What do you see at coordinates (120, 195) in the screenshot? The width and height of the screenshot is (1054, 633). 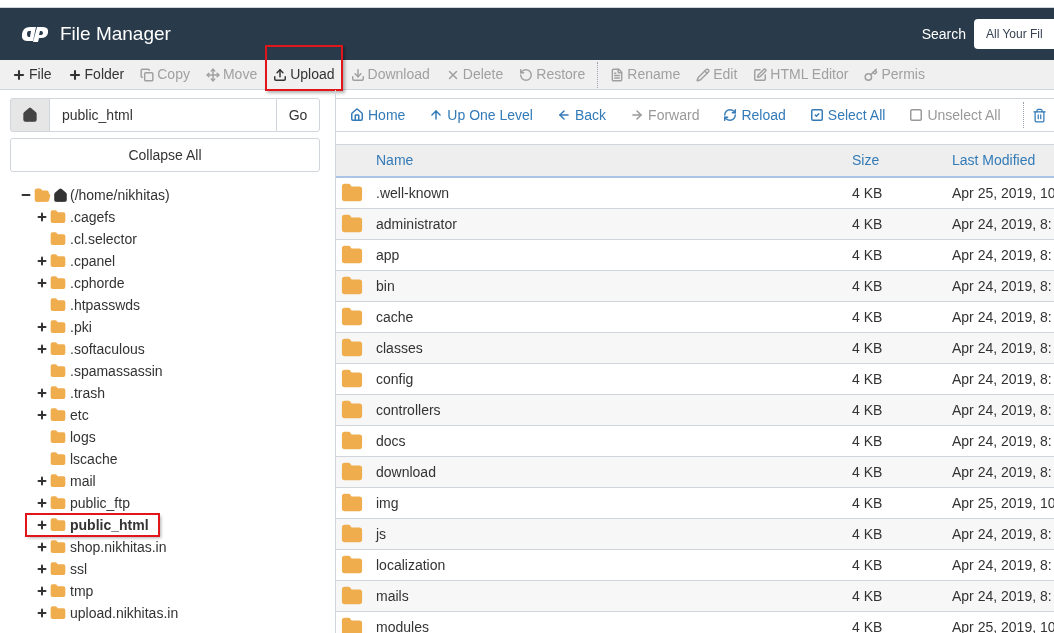 I see `tree-item: (/home/nikhitas)` at bounding box center [120, 195].